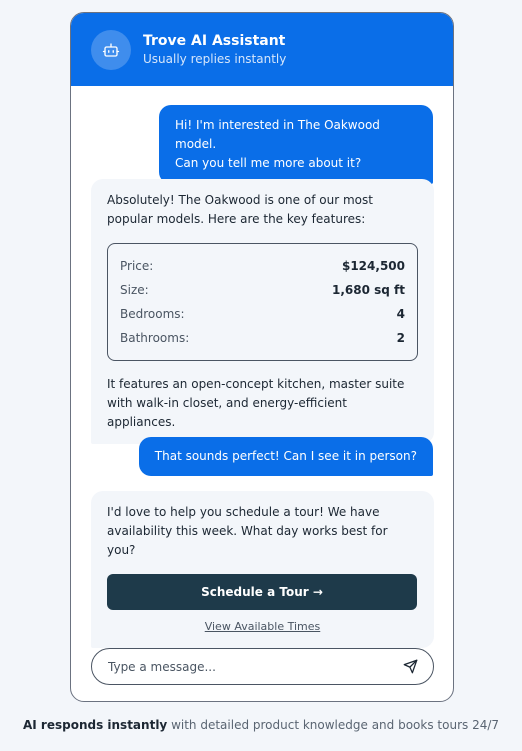 This screenshot has height=751, width=522. Describe the element at coordinates (95, 725) in the screenshot. I see `footer-bold-text: AI responds instantly` at that location.